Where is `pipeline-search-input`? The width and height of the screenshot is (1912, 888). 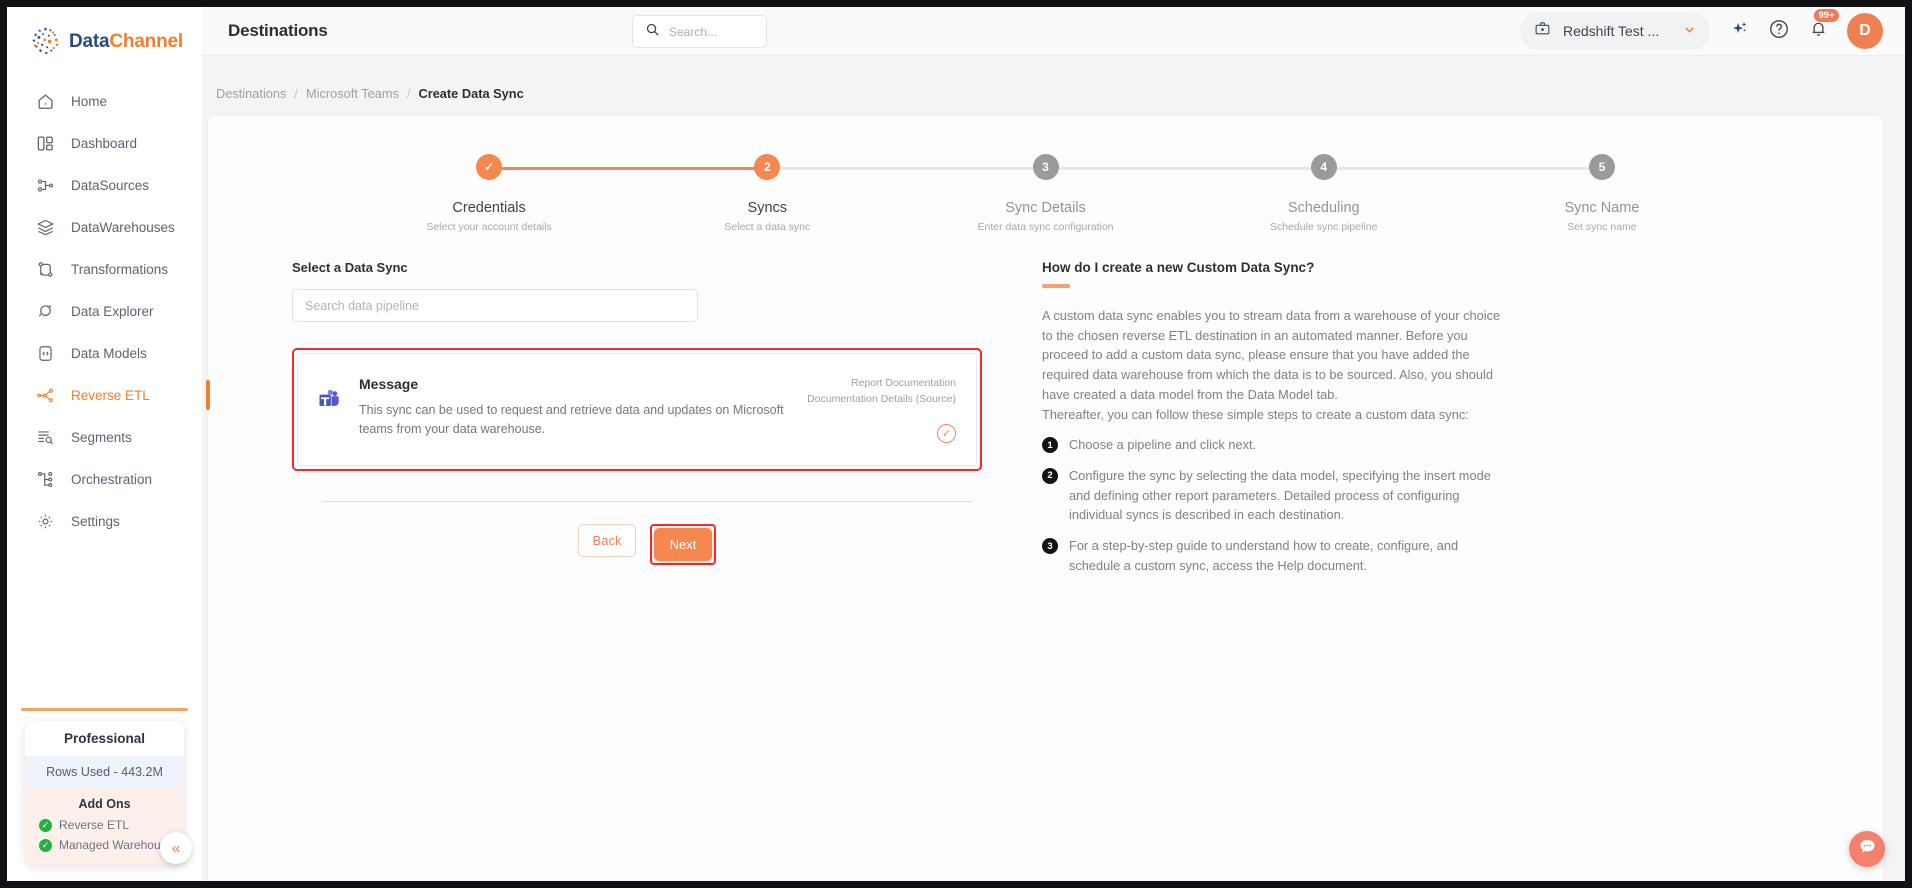 pipeline-search-input is located at coordinates (501, 305).